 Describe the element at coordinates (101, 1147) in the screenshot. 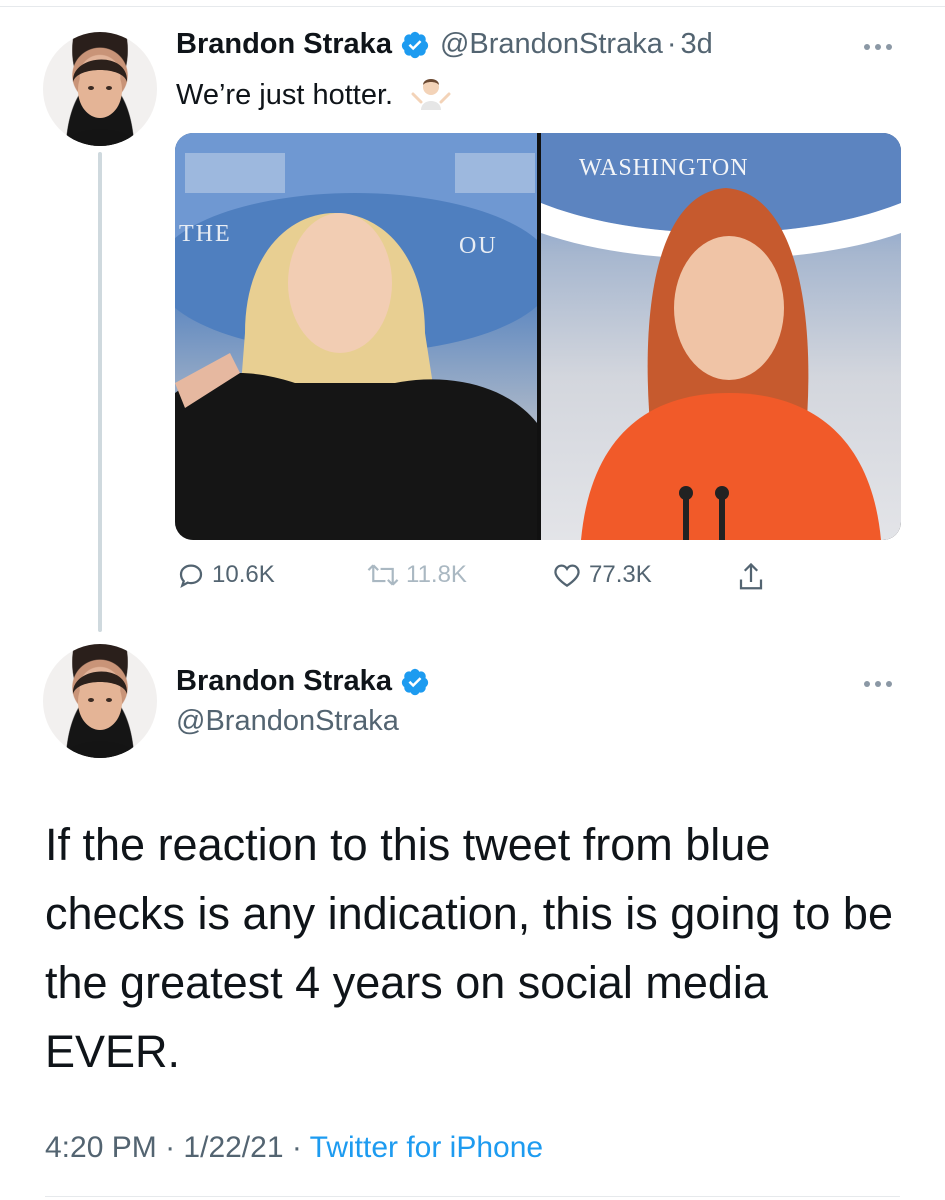

I see `tweet-time: 4:20 PM` at that location.